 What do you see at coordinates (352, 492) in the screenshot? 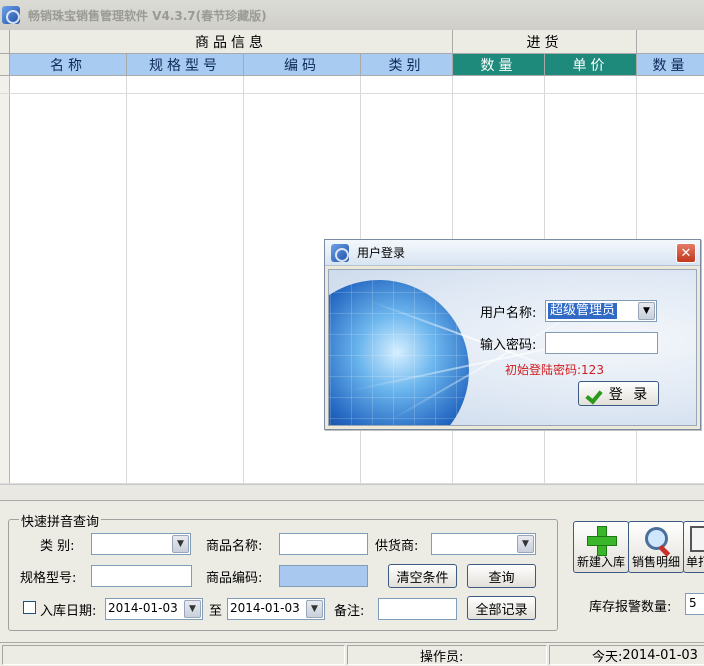
I see `grid-horizontal-scrollbar` at bounding box center [352, 492].